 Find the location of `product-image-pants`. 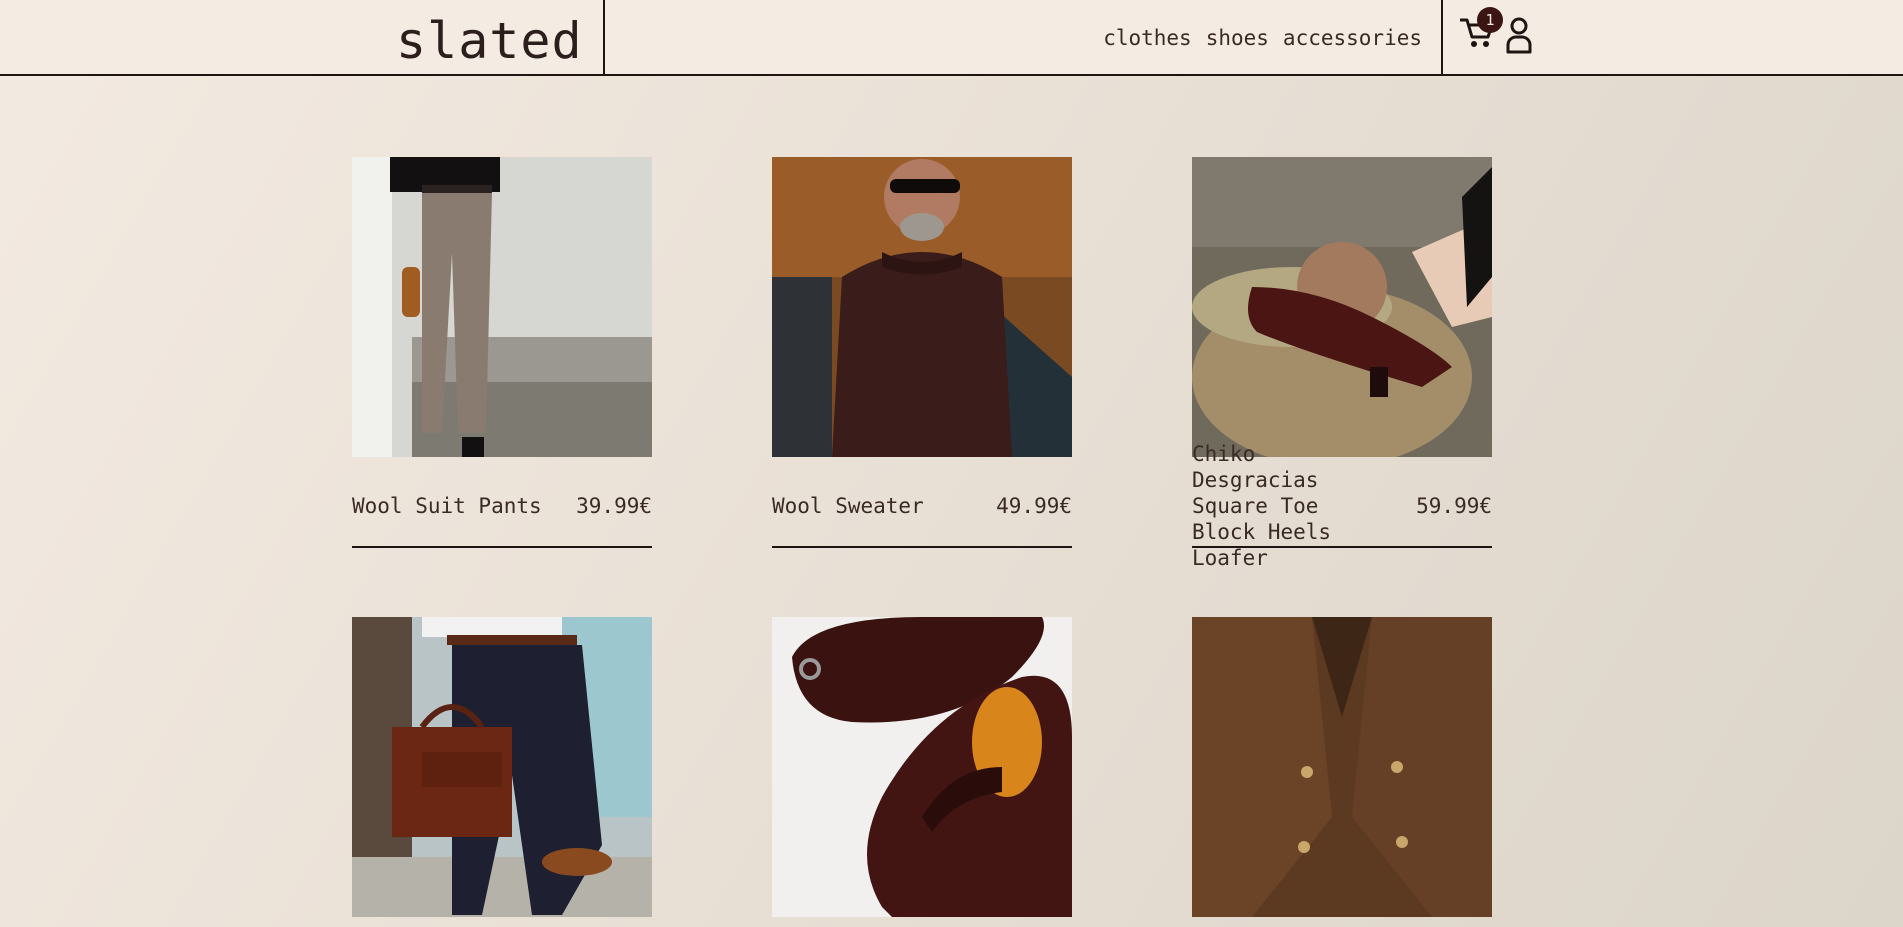

product-image-pants is located at coordinates (502, 307).